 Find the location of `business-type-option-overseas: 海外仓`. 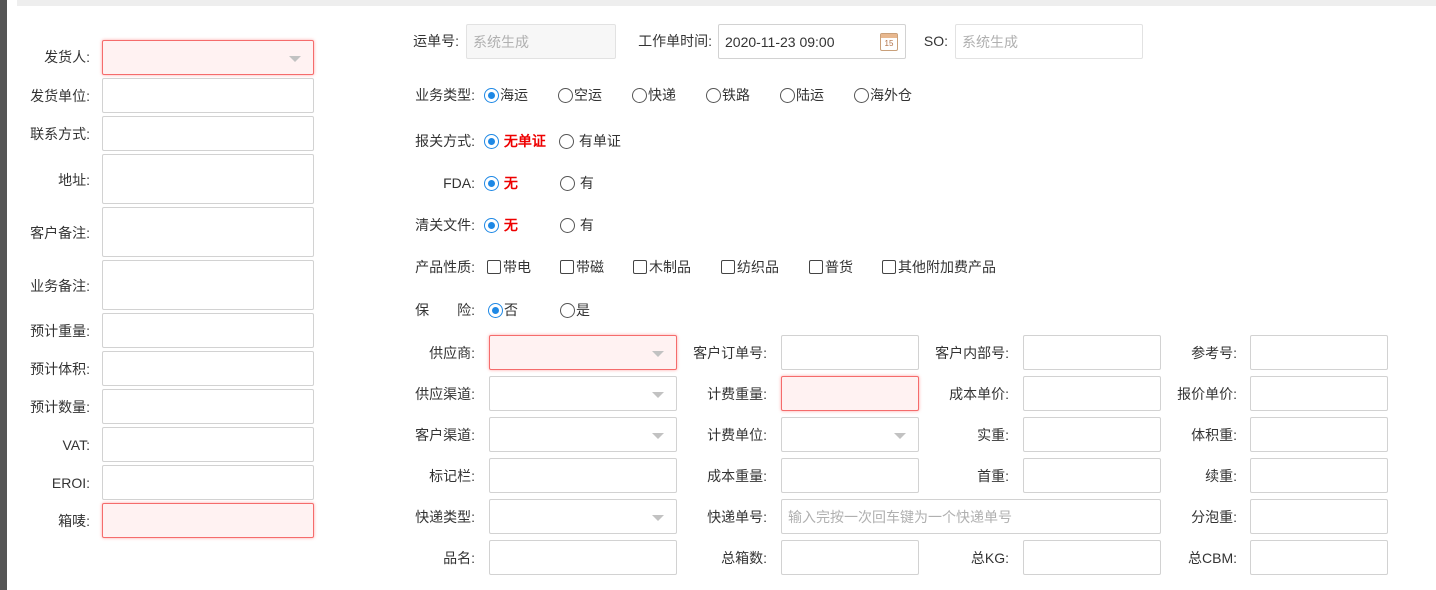

business-type-option-overseas: 海外仓 is located at coordinates (883, 95).